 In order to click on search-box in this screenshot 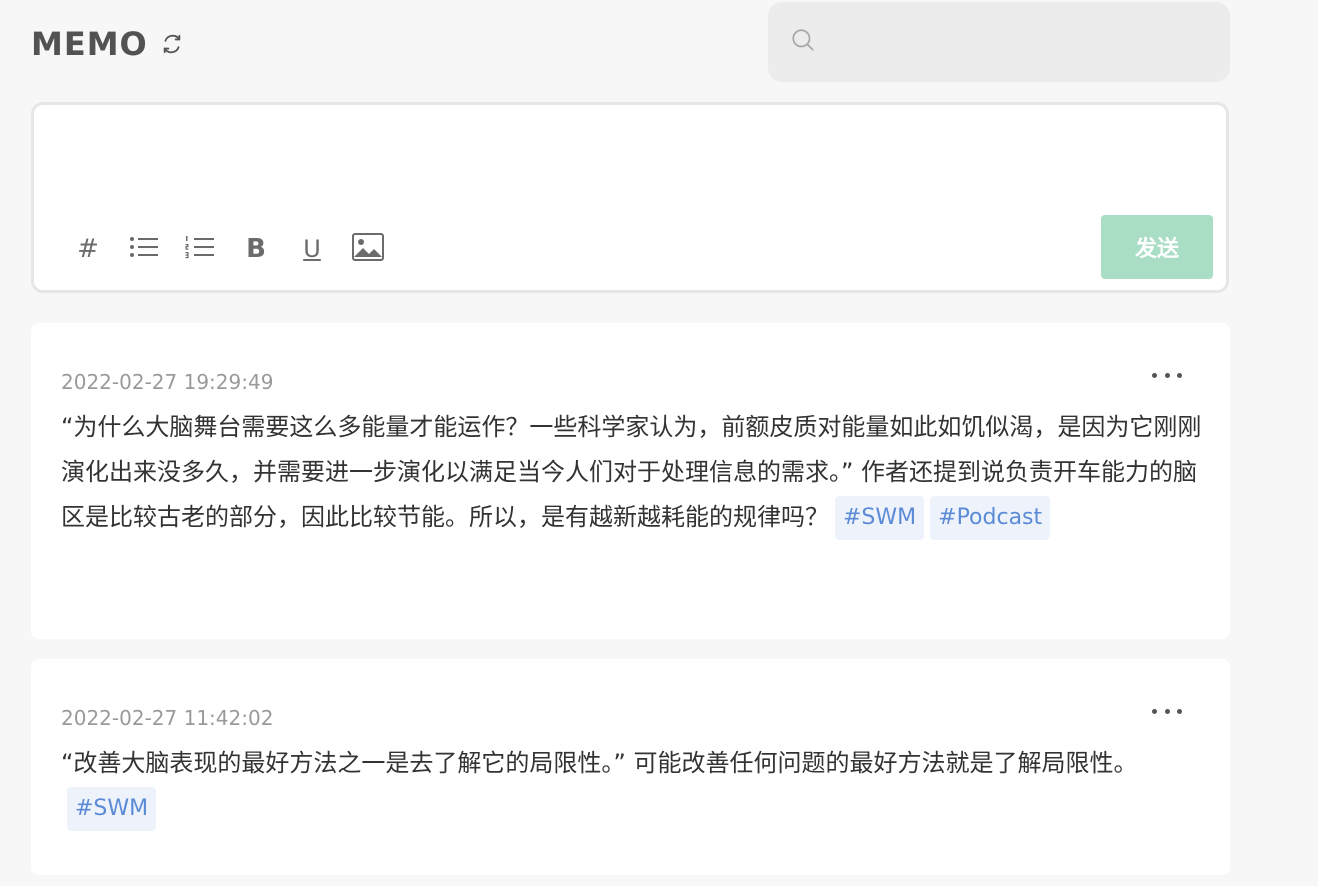, I will do `click(999, 42)`.